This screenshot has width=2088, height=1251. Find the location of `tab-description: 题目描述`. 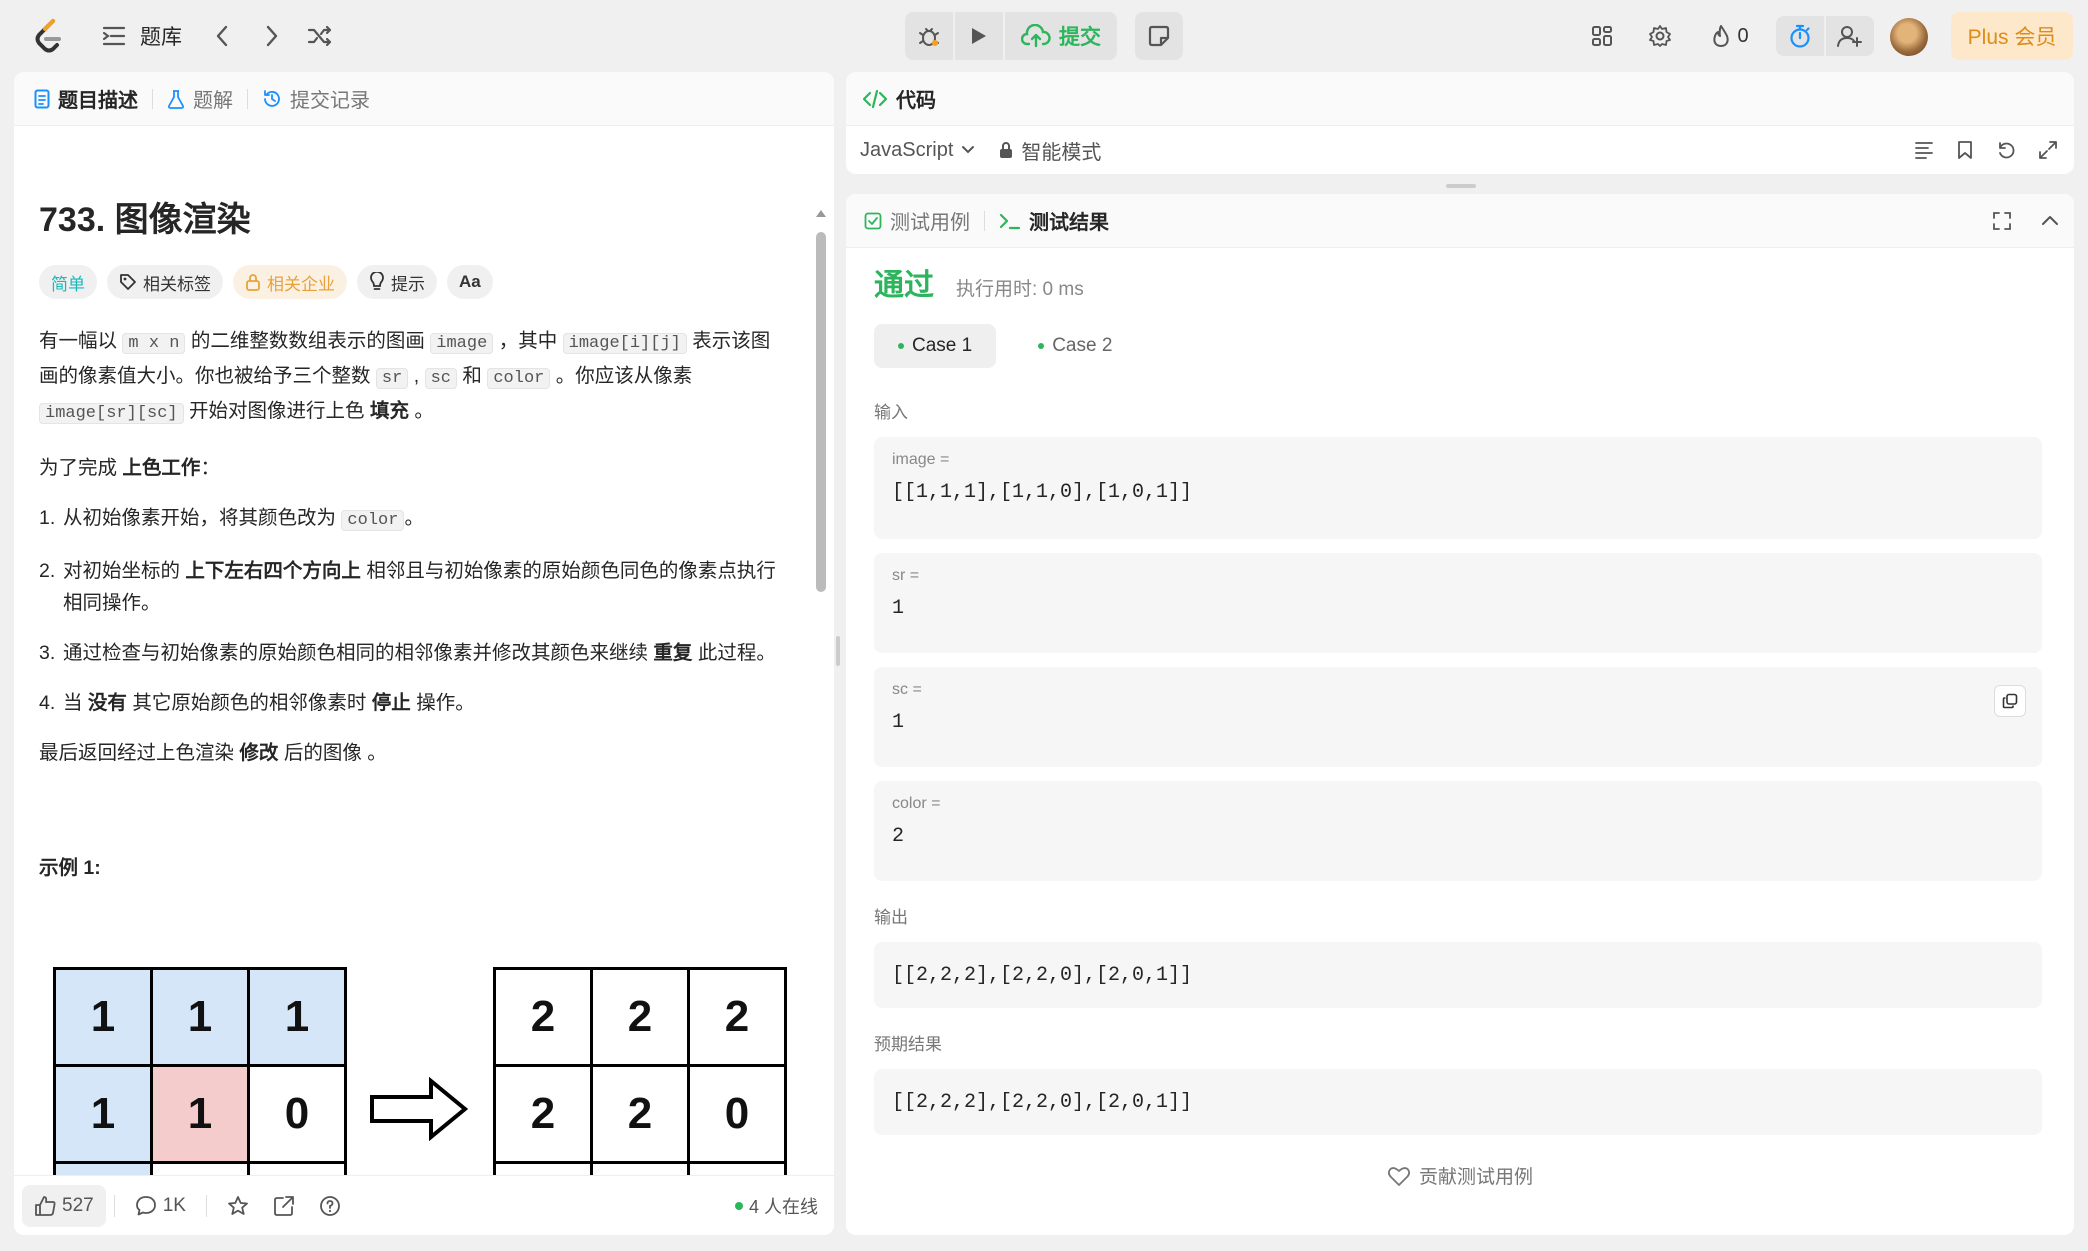

tab-description: 题目描述 is located at coordinates (86, 98).